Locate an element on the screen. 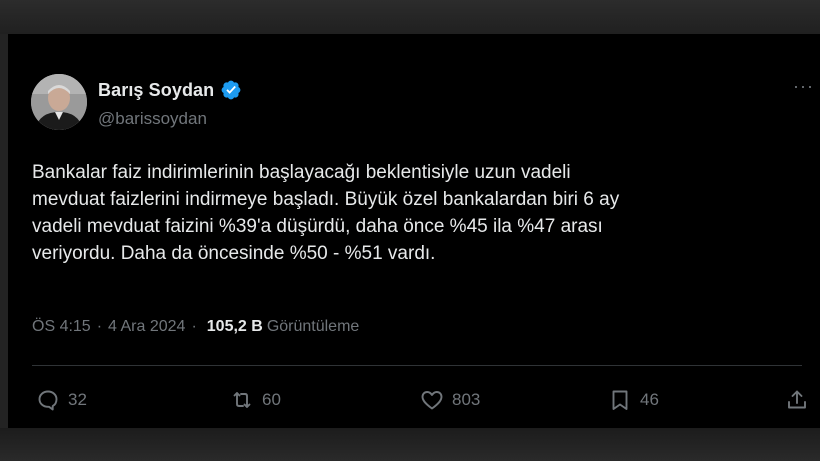 The width and height of the screenshot is (820, 461). tweet-time: ÖS 4:15 is located at coordinates (61, 327).